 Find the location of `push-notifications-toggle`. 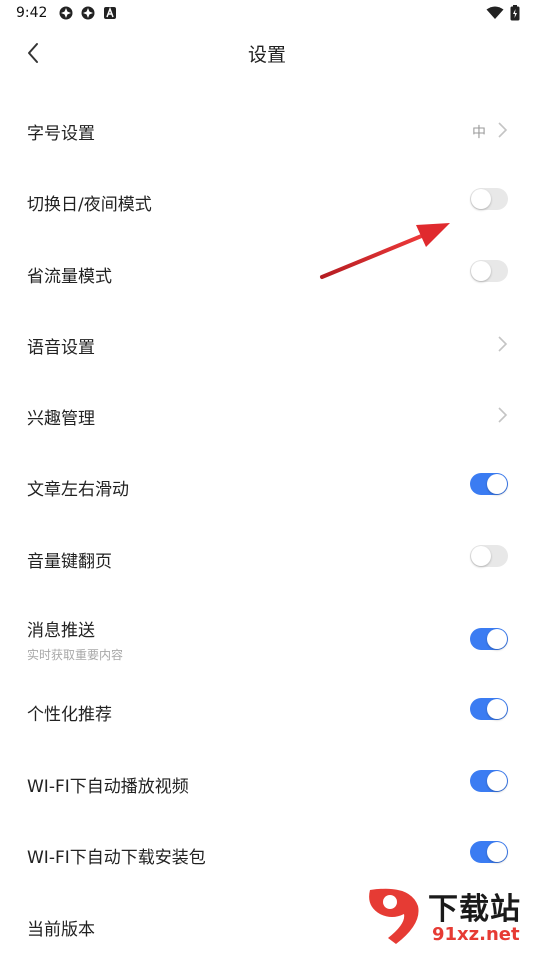

push-notifications-toggle is located at coordinates (489, 639).